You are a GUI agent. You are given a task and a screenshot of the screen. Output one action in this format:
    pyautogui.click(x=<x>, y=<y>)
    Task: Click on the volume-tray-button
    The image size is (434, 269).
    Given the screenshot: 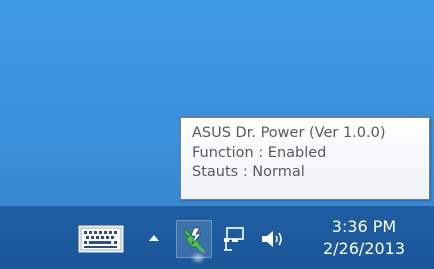 What is the action you would take?
    pyautogui.click(x=273, y=239)
    